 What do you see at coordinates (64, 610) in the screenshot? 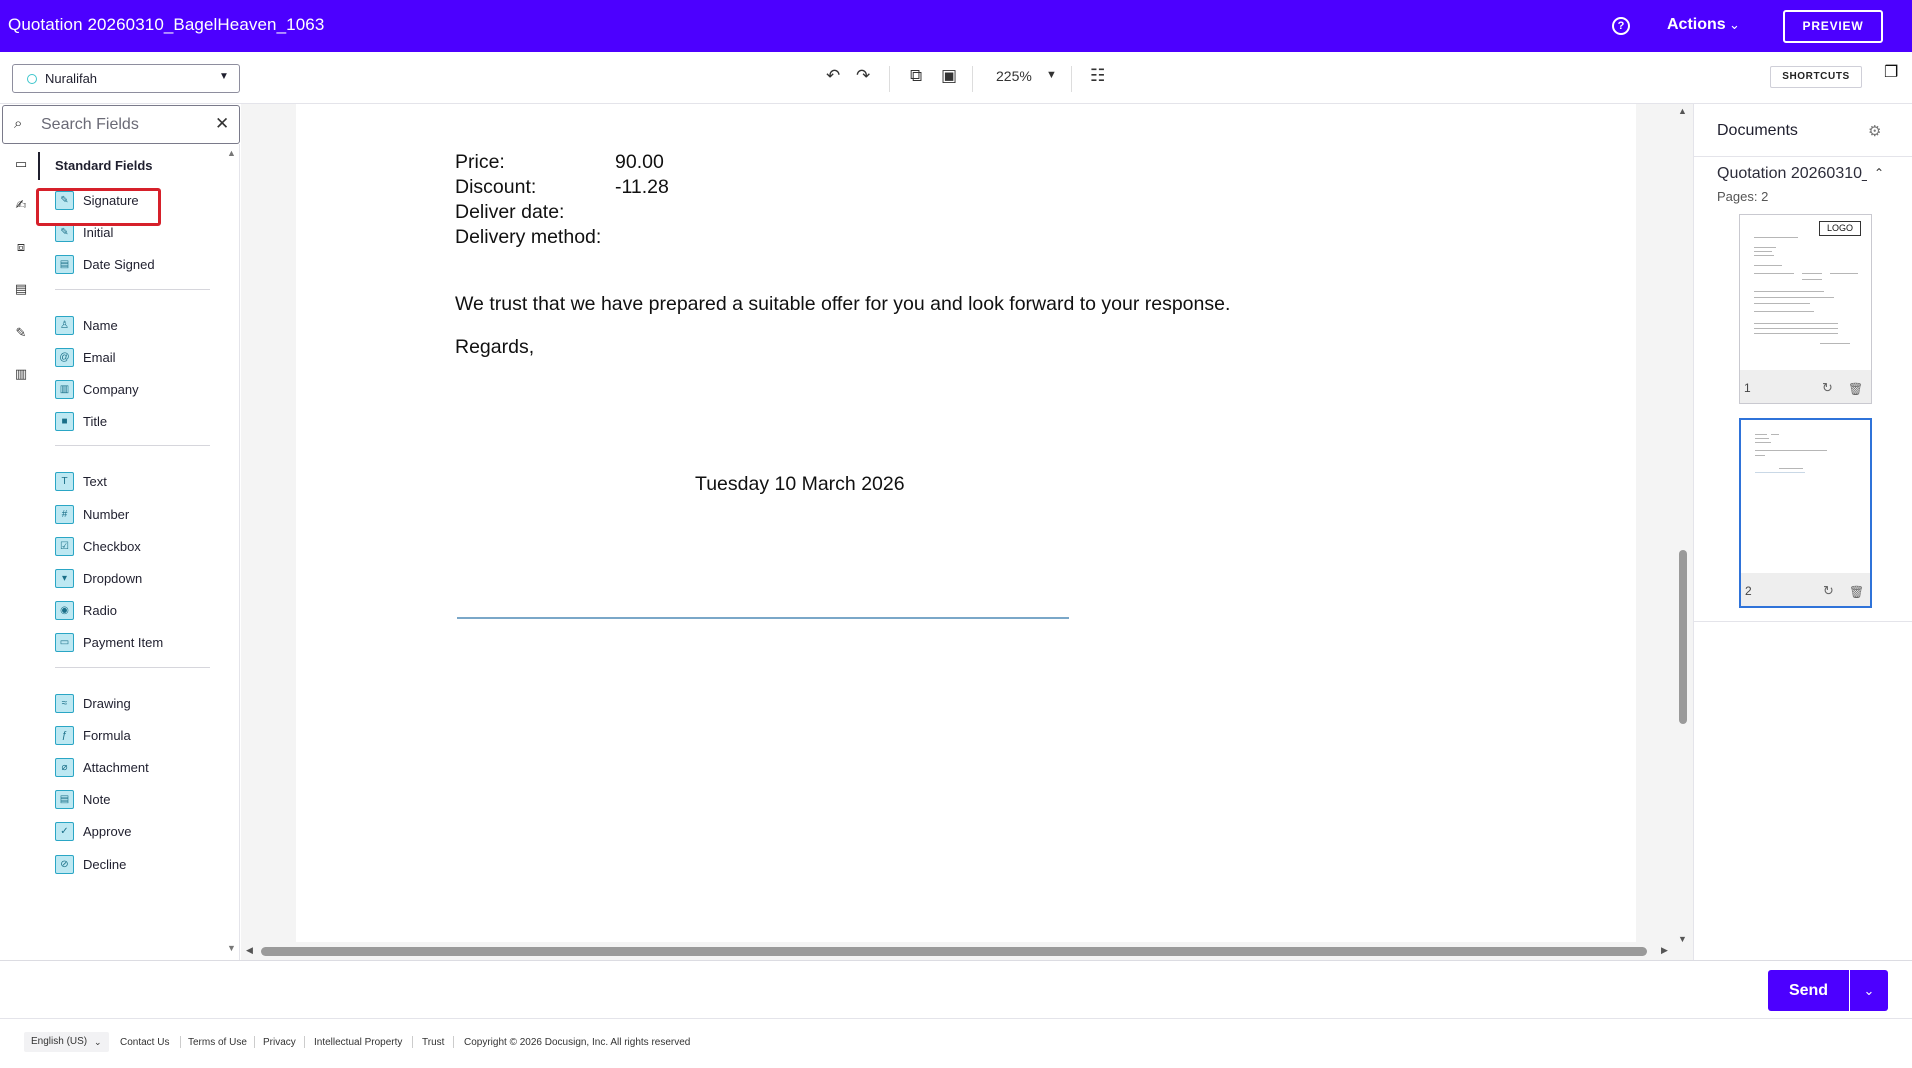
I see `radio-icon: ◉` at bounding box center [64, 610].